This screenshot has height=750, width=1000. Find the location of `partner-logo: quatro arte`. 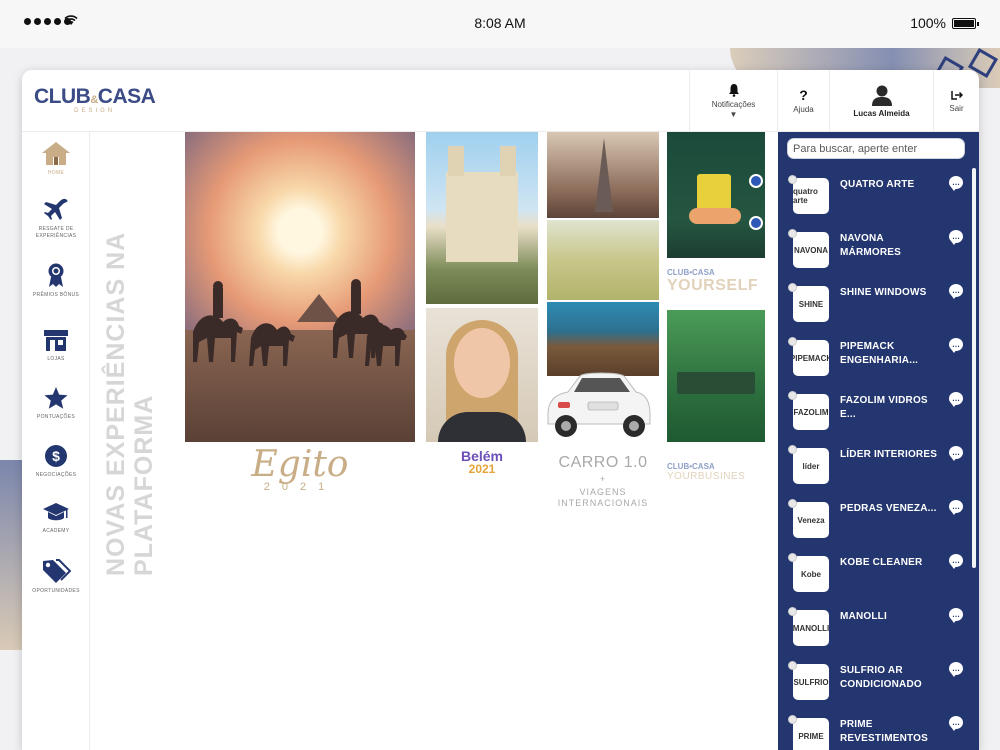

partner-logo: quatro arte is located at coordinates (811, 196).